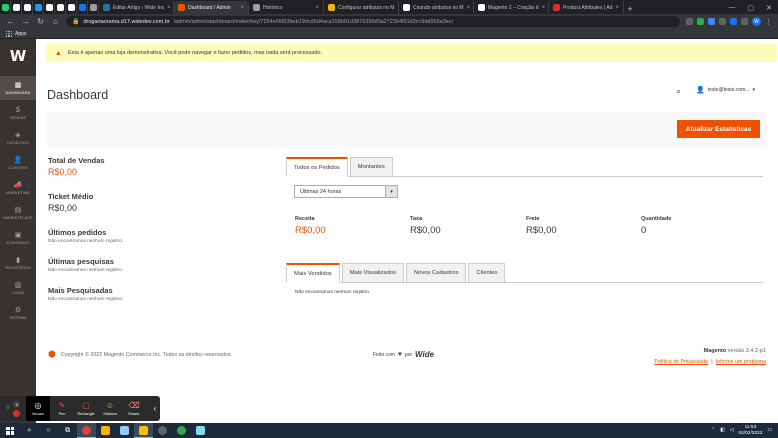  What do you see at coordinates (18, 138) in the screenshot?
I see `sidebar-item-catalogo: ◈ Catálogo` at bounding box center [18, 138].